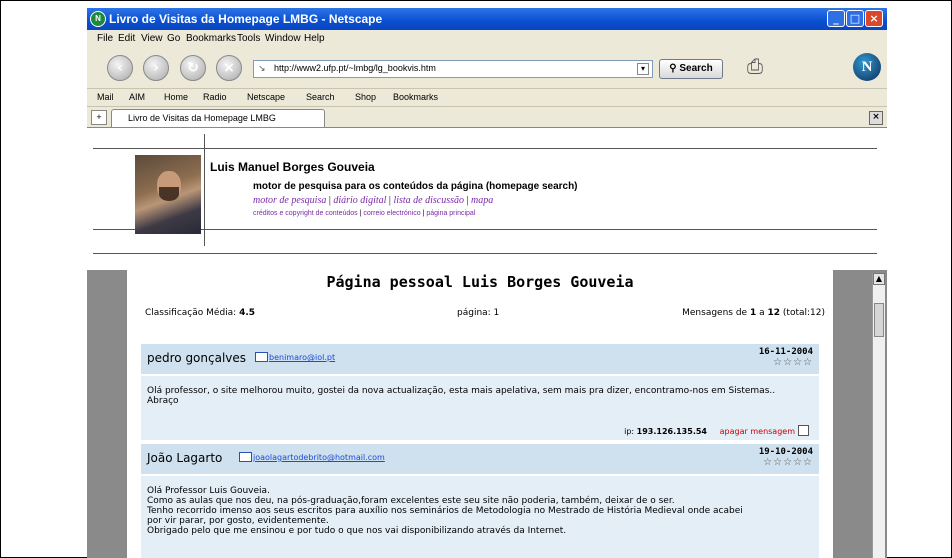 This screenshot has width=952, height=558. Describe the element at coordinates (173, 38) in the screenshot. I see `menu-go: Go` at that location.